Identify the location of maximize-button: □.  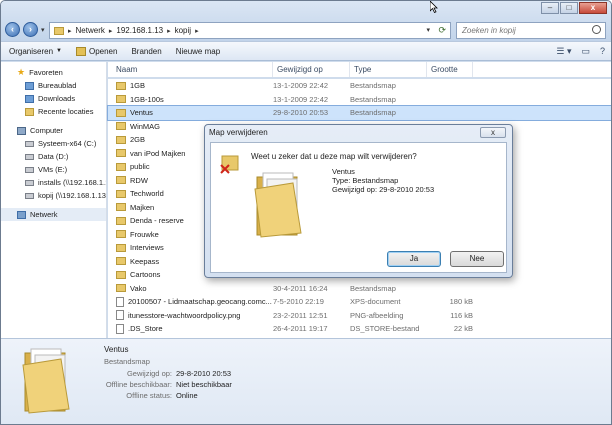
(569, 8).